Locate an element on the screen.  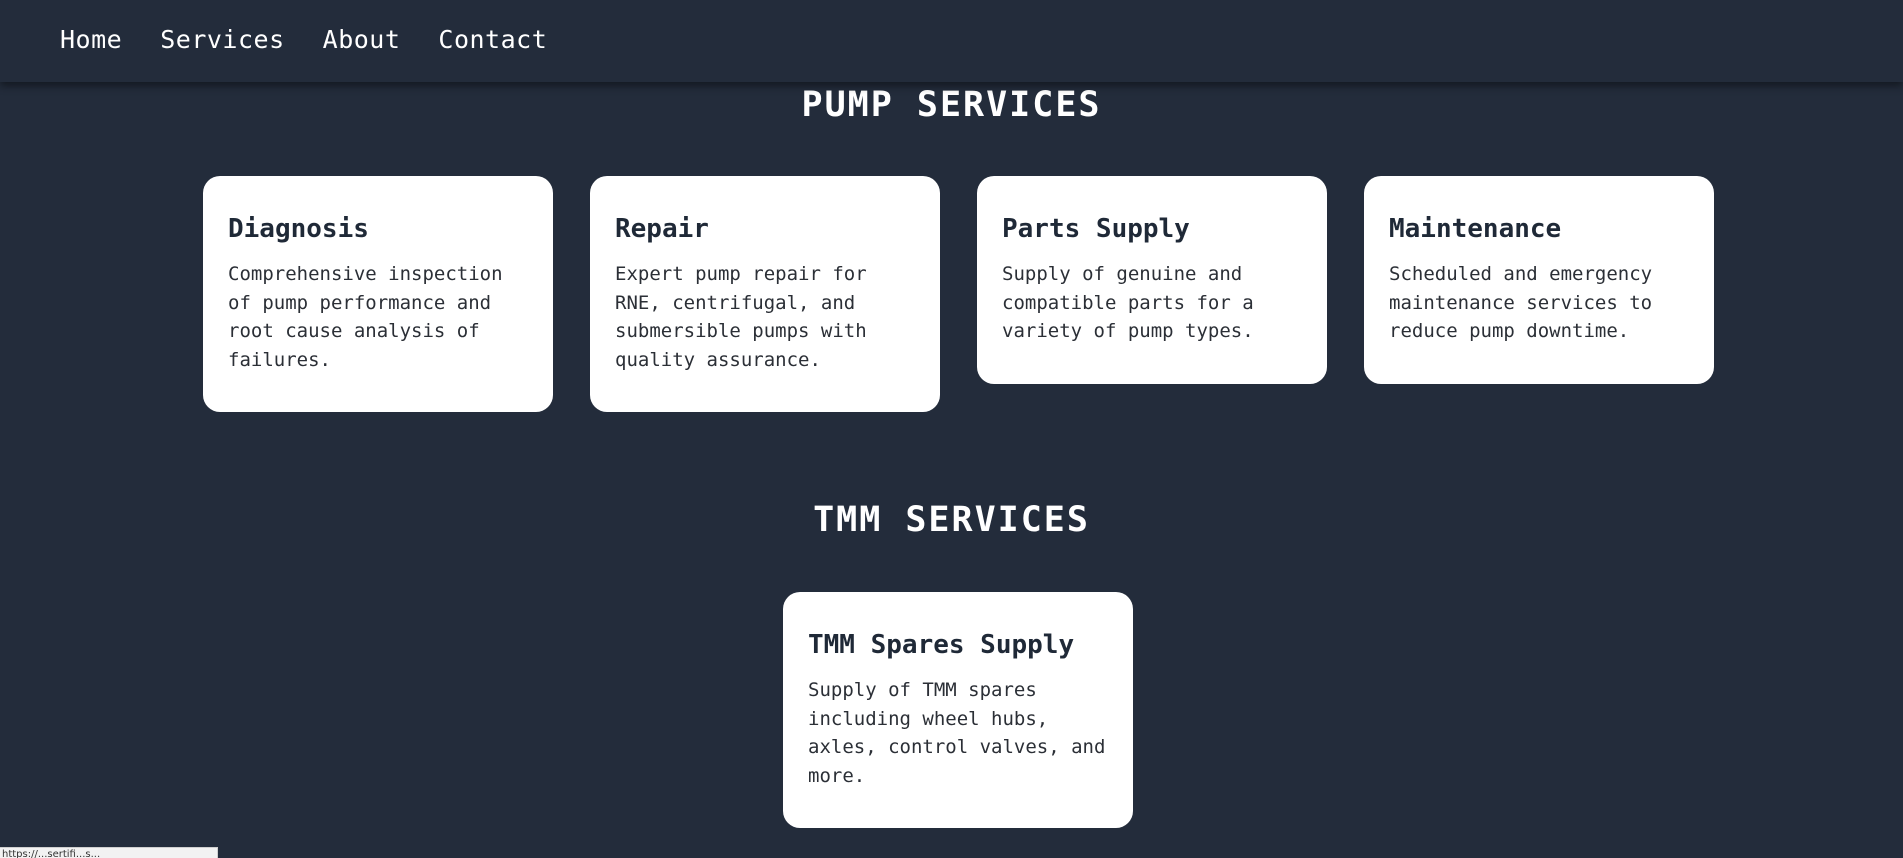
card-title: Parts Supply is located at coordinates (1096, 229).